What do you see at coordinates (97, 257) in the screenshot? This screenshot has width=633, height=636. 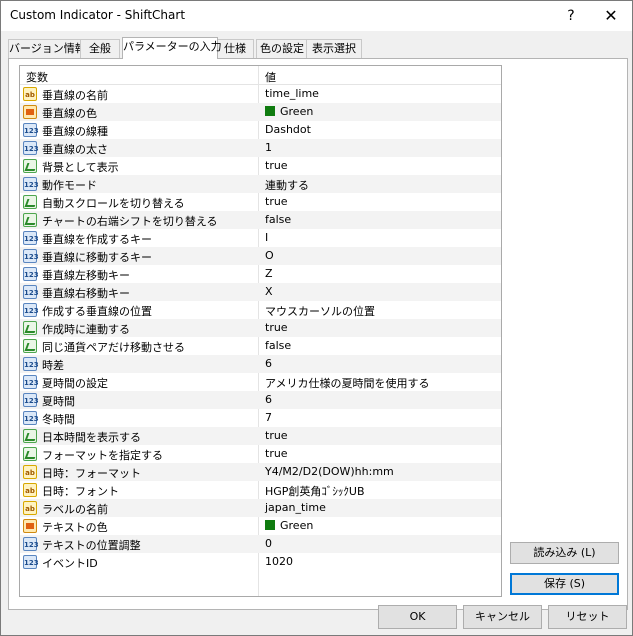 I see `parameter-name: 垂直線に移動するキー` at bounding box center [97, 257].